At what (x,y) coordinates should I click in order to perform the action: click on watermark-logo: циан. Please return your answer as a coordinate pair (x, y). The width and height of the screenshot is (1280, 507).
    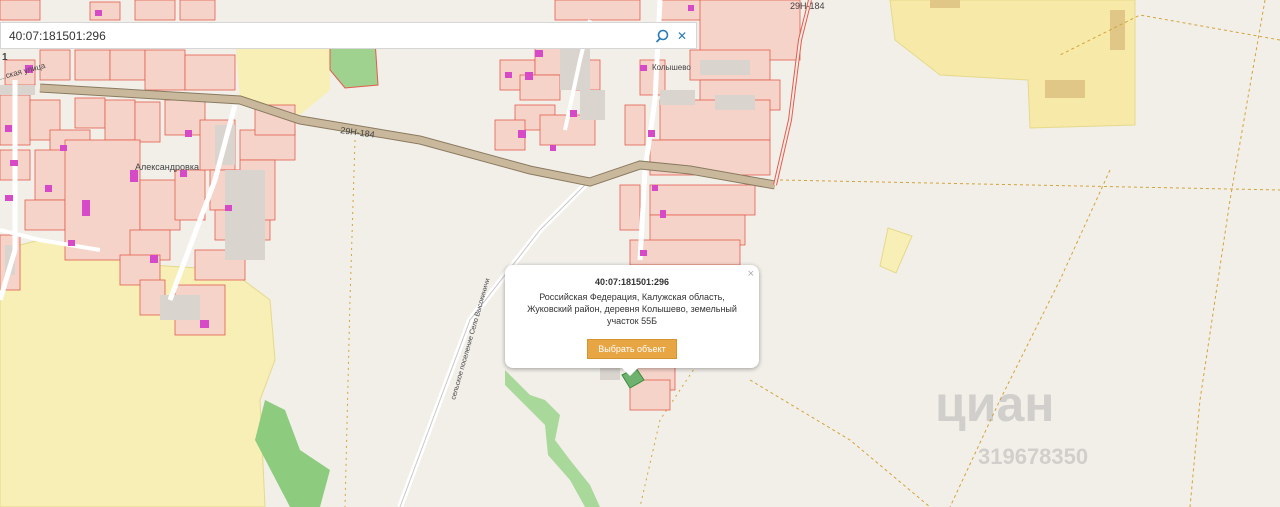
    Looking at the image, I should click on (995, 404).